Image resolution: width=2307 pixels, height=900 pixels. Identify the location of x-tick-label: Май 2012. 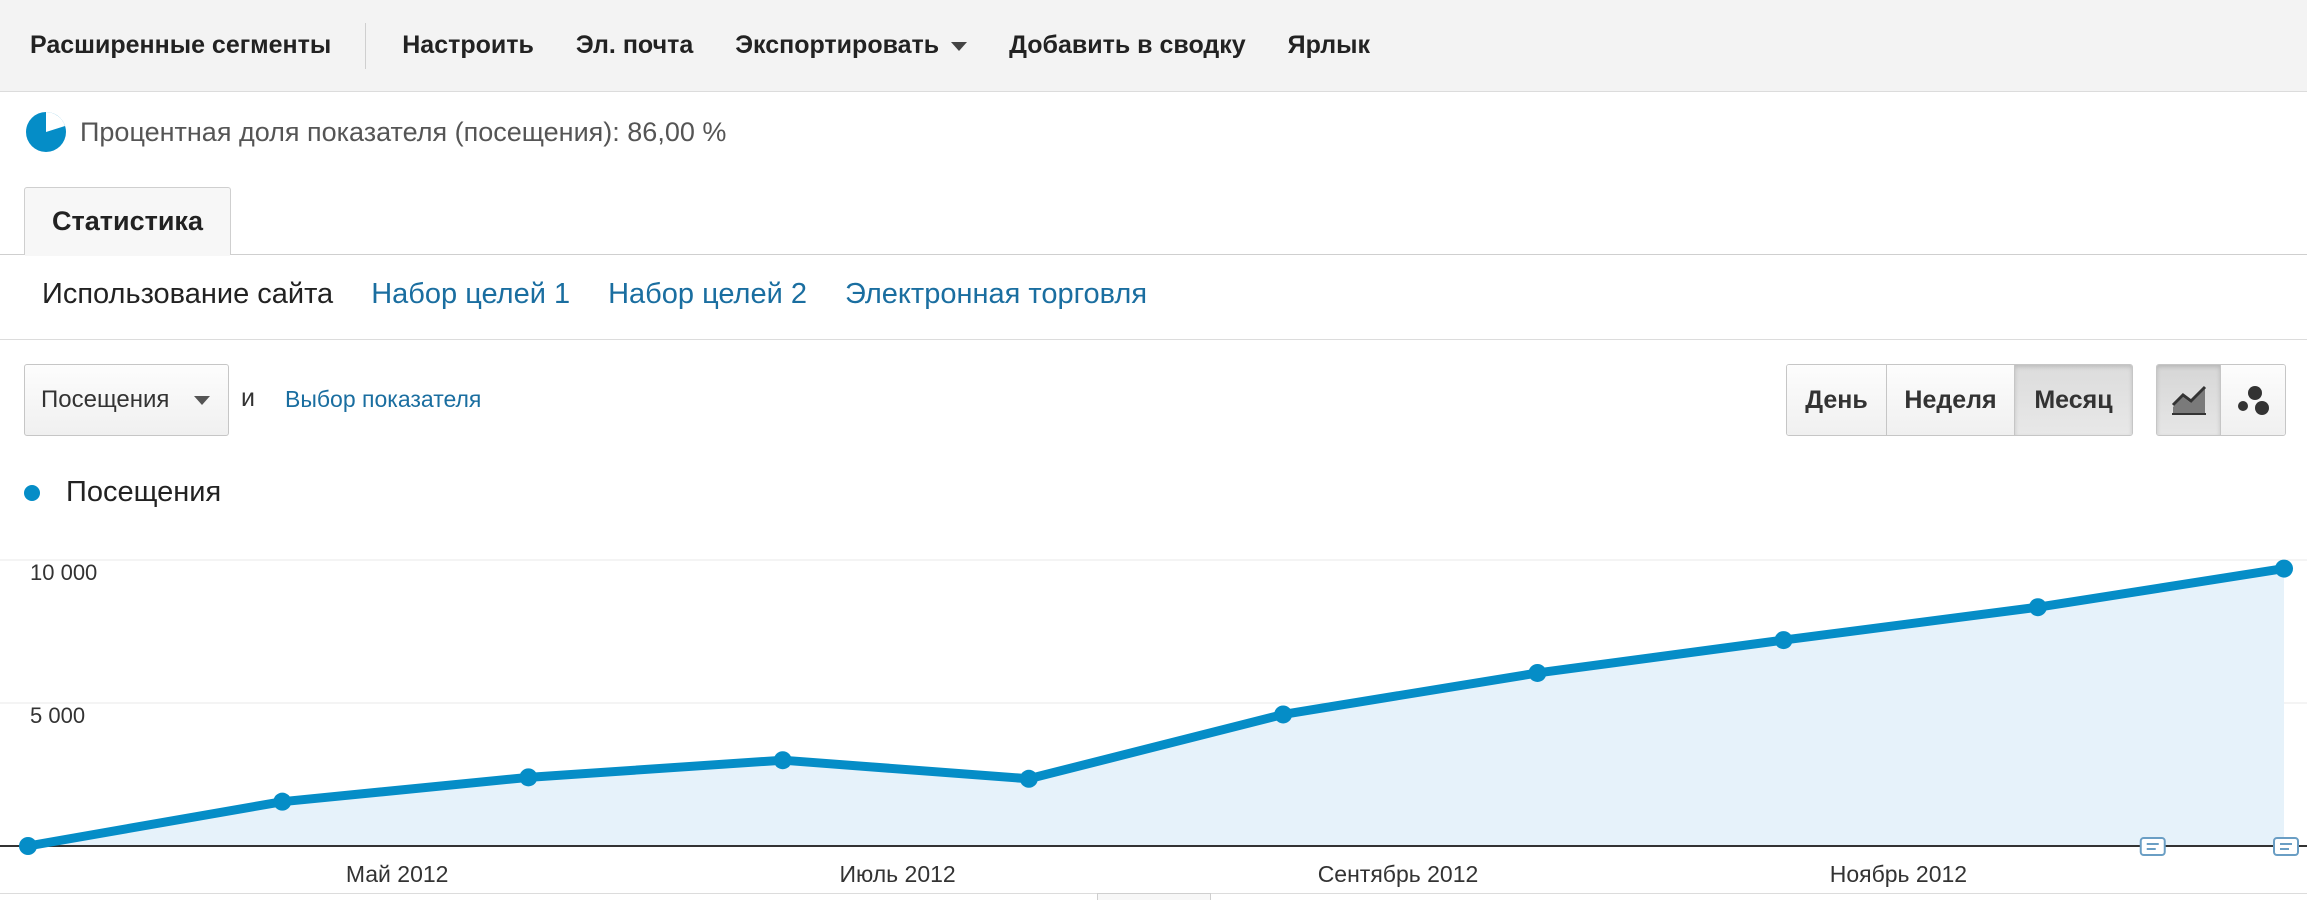
(397, 874).